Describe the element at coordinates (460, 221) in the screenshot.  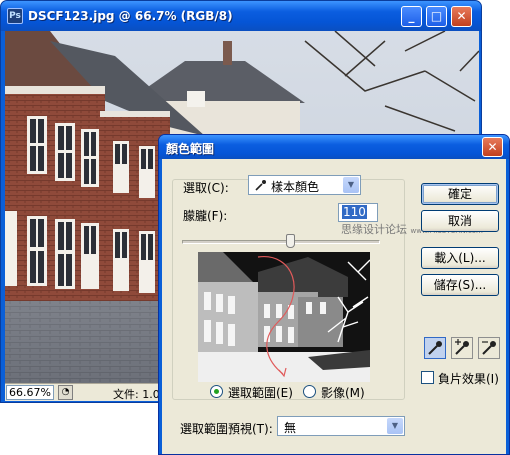
I see `cancel-button: 取消` at that location.